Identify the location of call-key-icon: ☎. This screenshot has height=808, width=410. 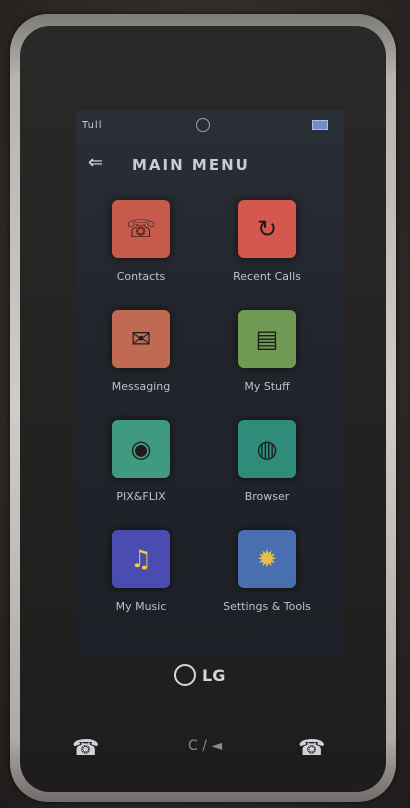
(85, 748).